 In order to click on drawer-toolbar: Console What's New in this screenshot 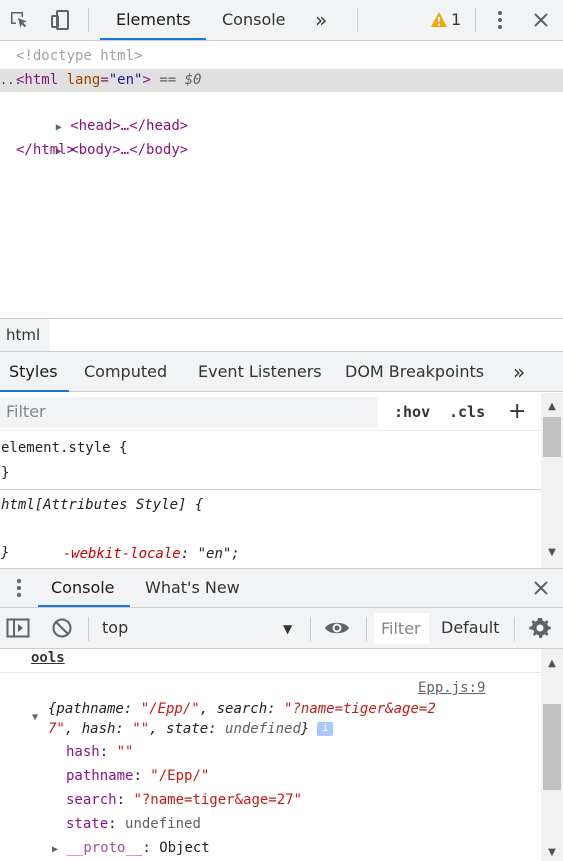, I will do `click(281, 588)`.